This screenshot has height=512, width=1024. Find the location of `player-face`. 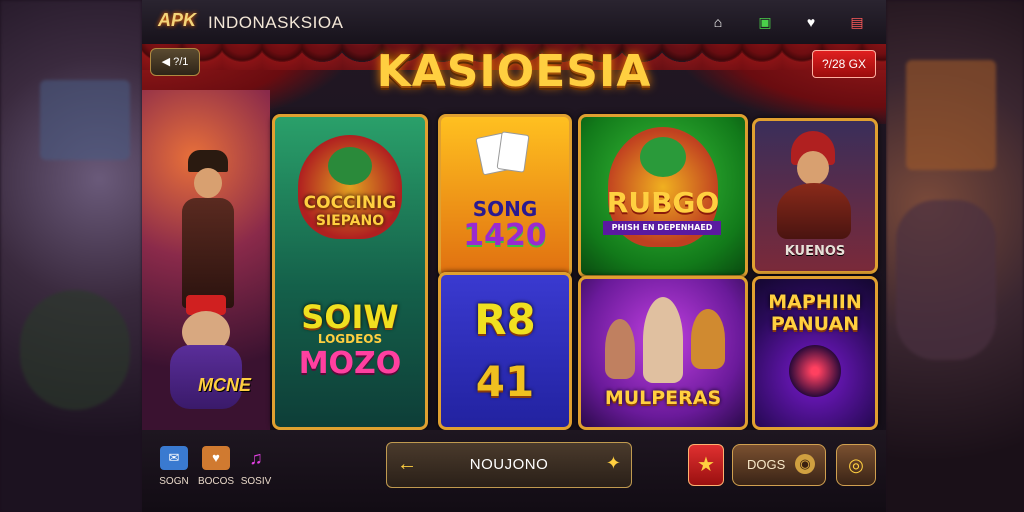

player-face is located at coordinates (813, 168).